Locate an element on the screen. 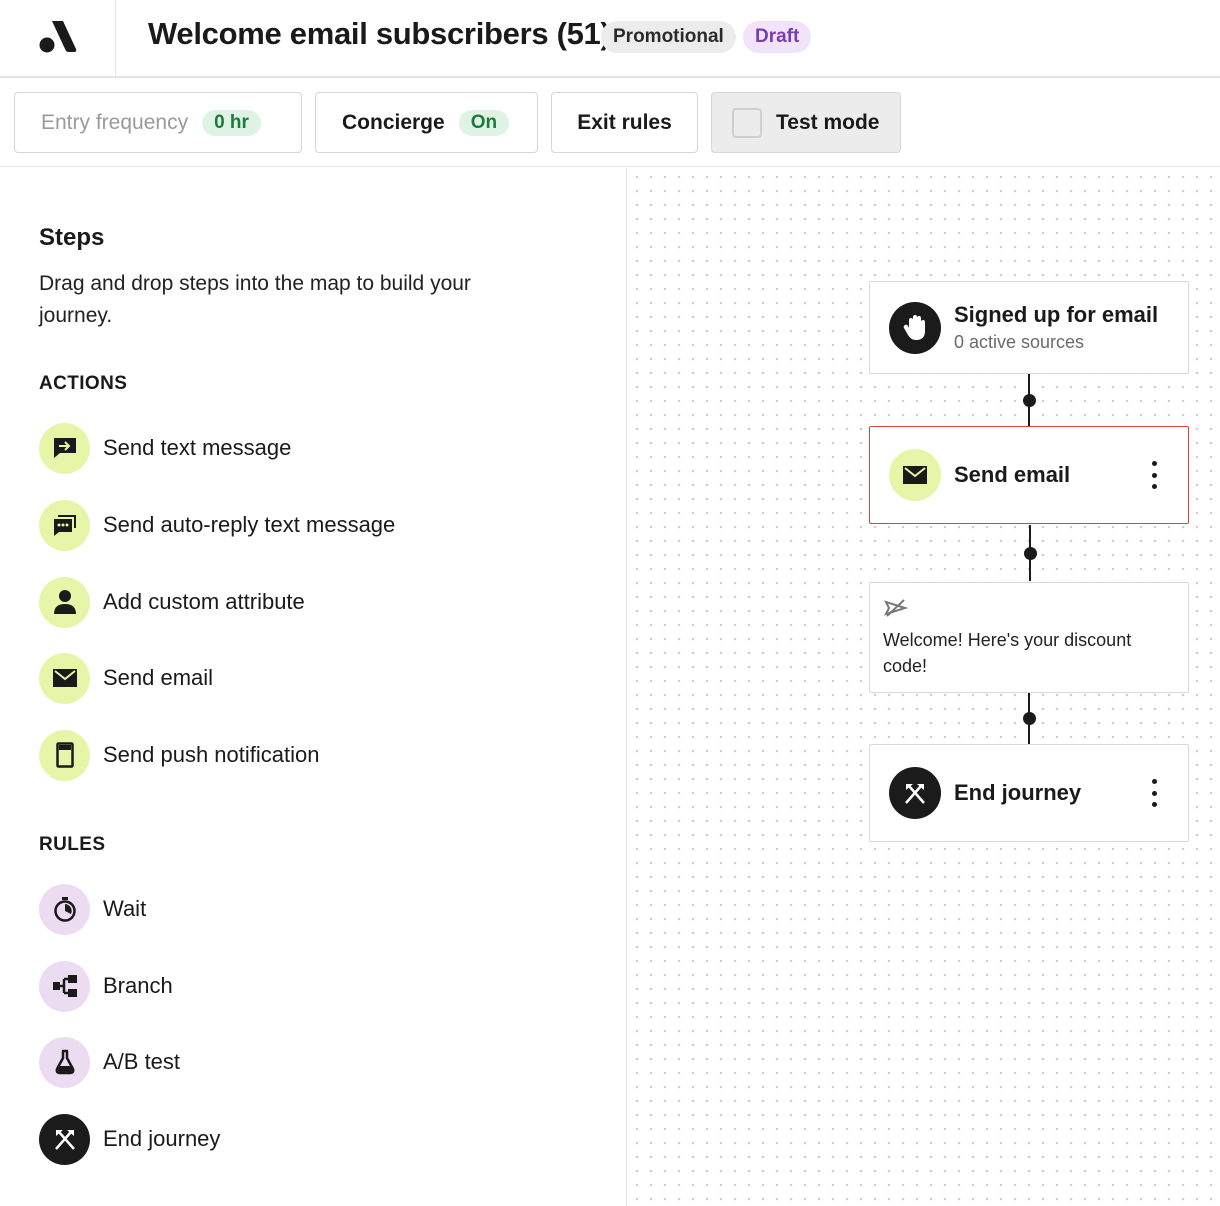  promotional-badge: Promotional is located at coordinates (668, 37).